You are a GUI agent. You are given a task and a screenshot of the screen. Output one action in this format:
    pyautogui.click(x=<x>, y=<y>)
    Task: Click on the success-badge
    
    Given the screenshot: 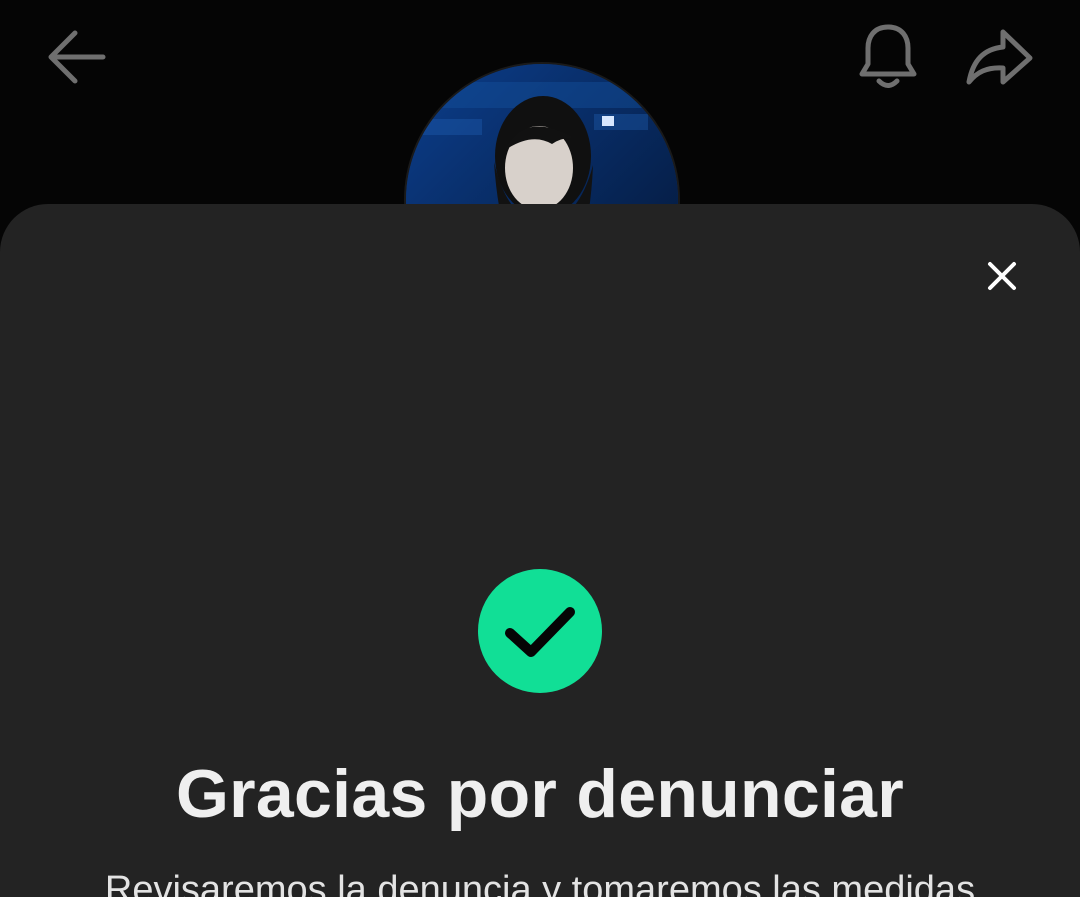 What is the action you would take?
    pyautogui.click(x=540, y=631)
    